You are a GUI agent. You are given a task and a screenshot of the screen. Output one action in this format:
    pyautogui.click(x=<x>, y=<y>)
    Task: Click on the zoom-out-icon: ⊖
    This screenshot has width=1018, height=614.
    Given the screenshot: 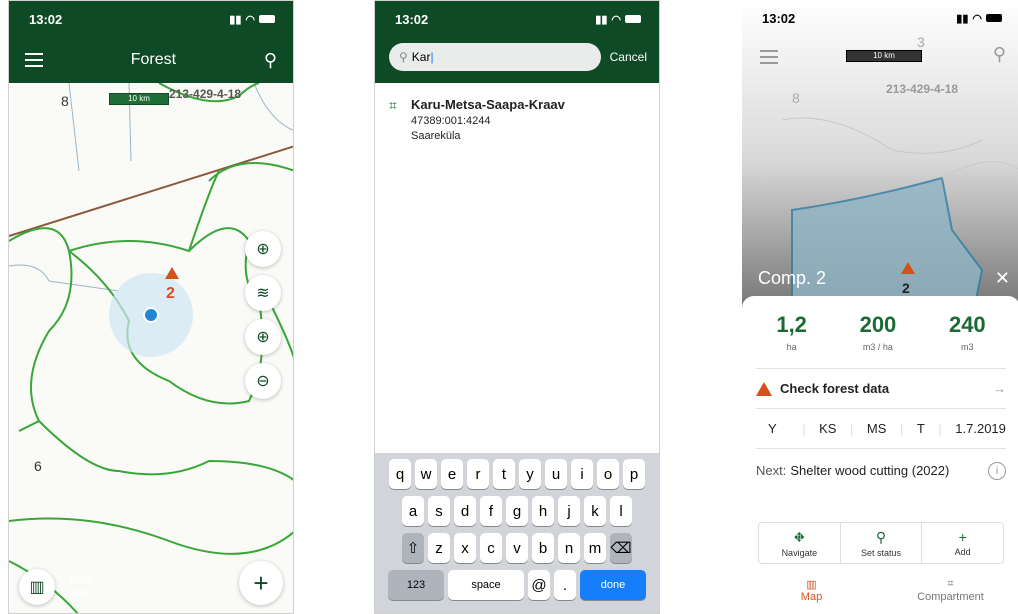 What is the action you would take?
    pyautogui.click(x=263, y=381)
    